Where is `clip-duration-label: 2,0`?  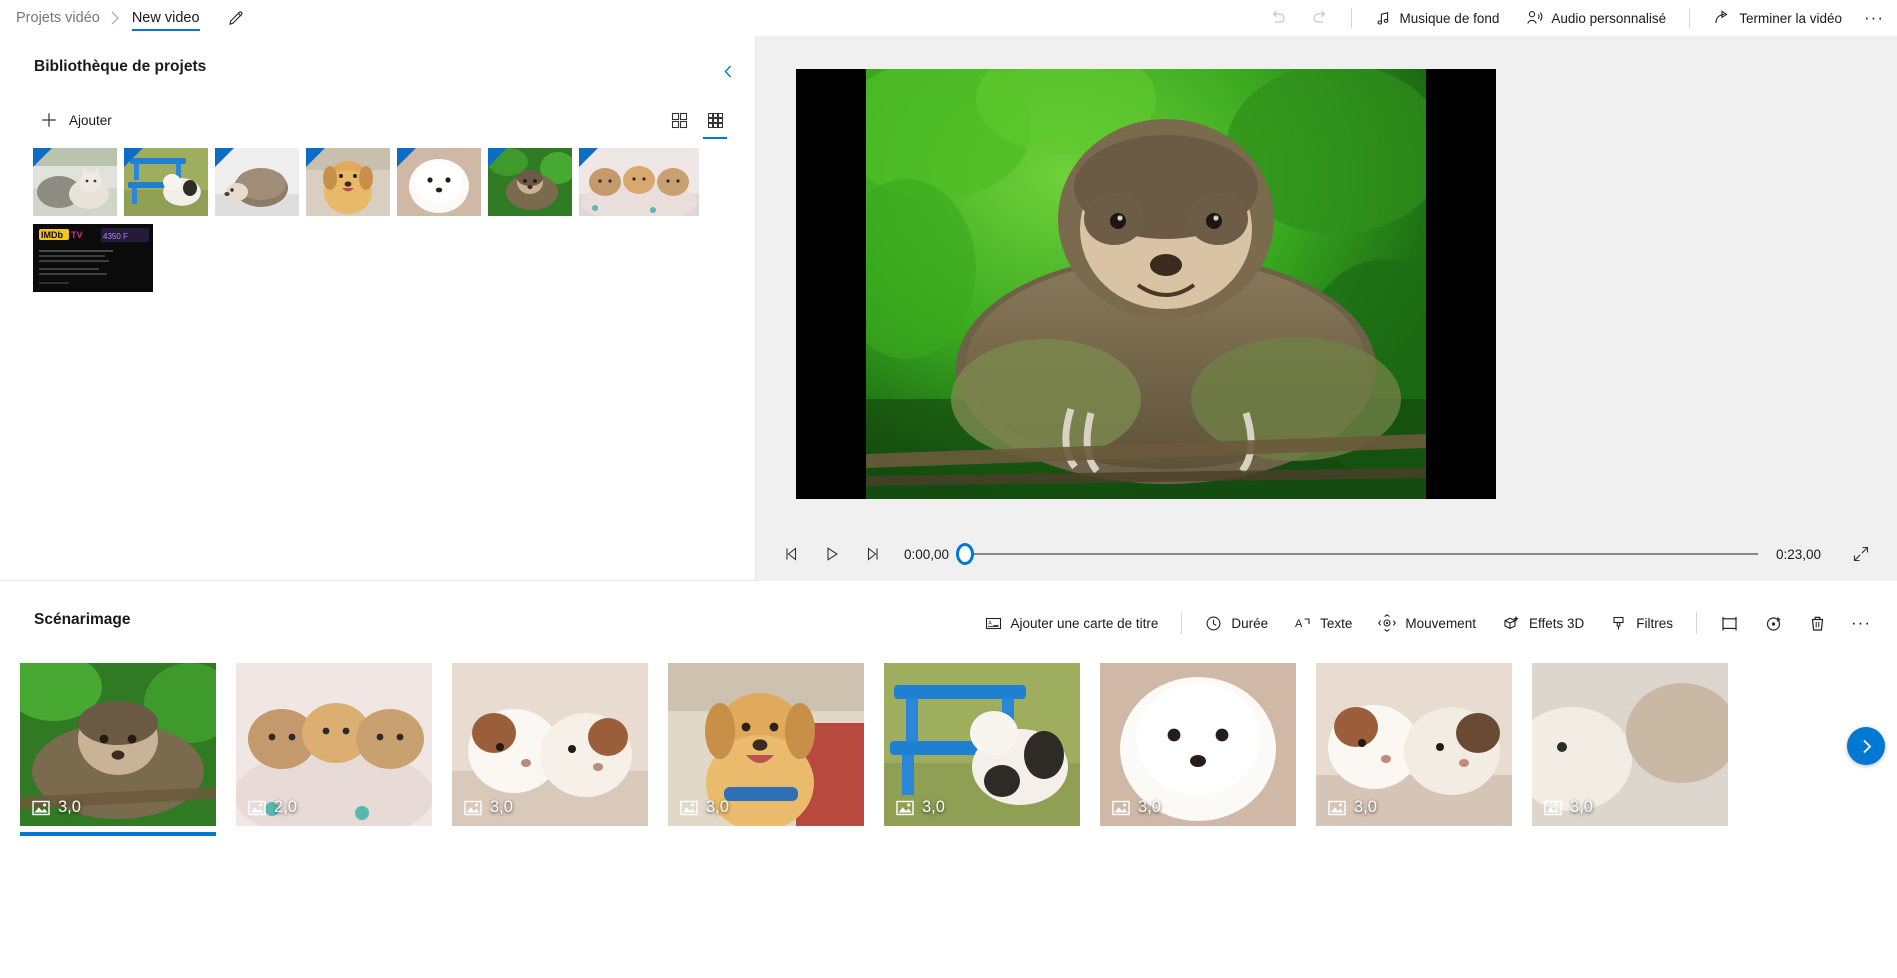 clip-duration-label: 2,0 is located at coordinates (285, 807).